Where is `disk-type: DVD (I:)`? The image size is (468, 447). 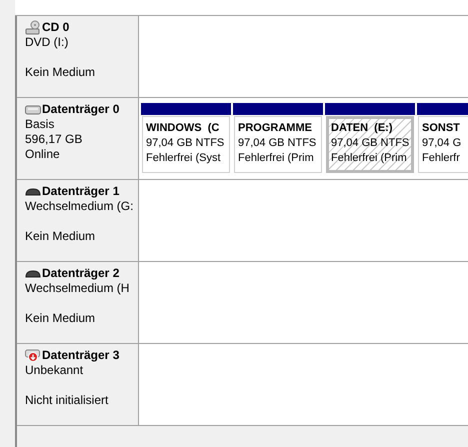
disk-type: DVD (I:) is located at coordinates (47, 42).